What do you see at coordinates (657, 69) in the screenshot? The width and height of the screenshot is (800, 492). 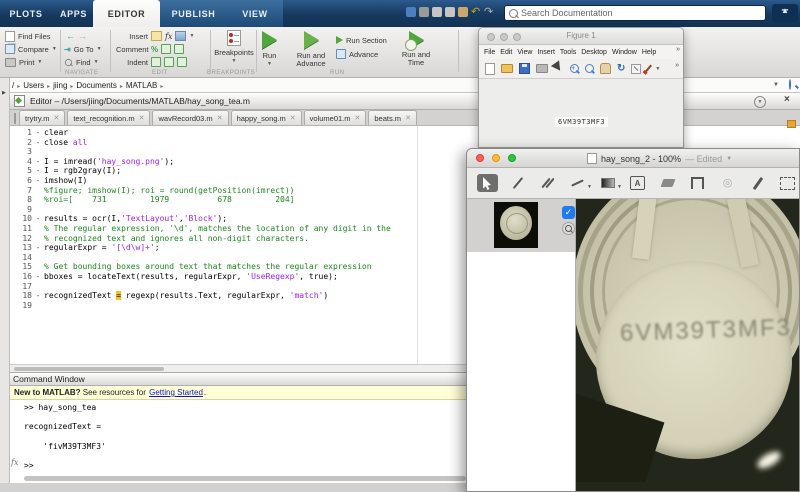 I see `toolbar-dropdown-icon: ▼` at bounding box center [657, 69].